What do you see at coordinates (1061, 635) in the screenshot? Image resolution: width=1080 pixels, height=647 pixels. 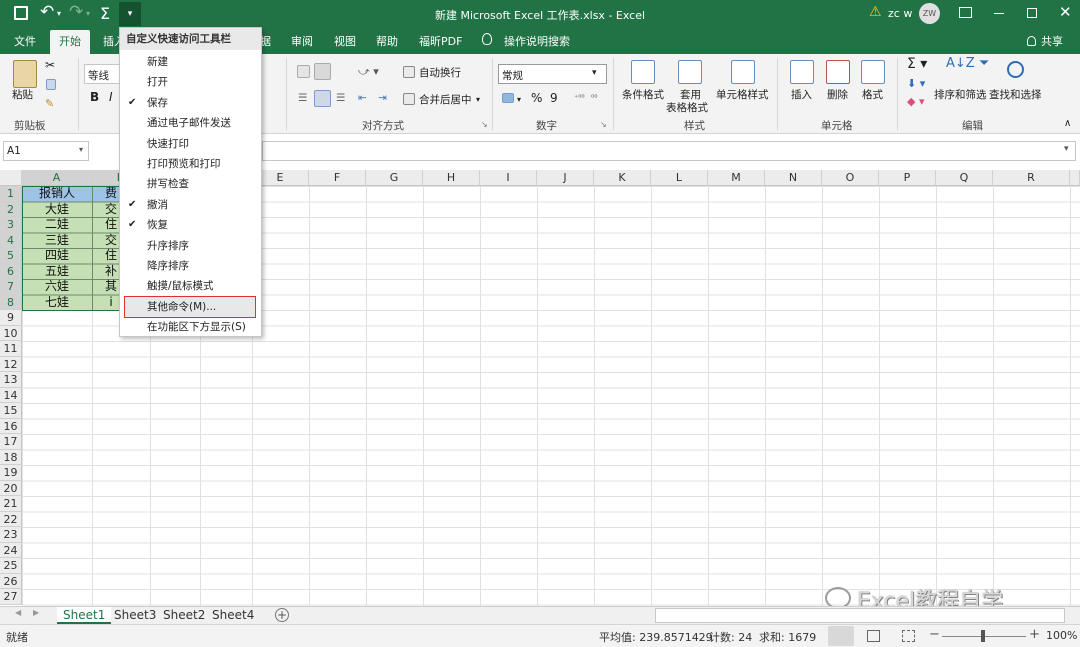 I see `zoom-level: 100%` at bounding box center [1061, 635].